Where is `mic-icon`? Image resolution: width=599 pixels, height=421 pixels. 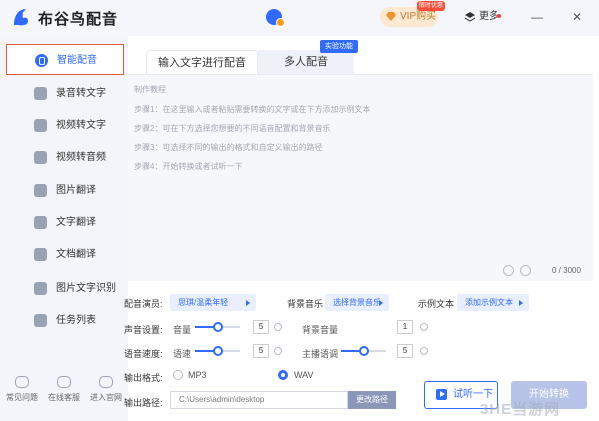 mic-icon is located at coordinates (41, 60).